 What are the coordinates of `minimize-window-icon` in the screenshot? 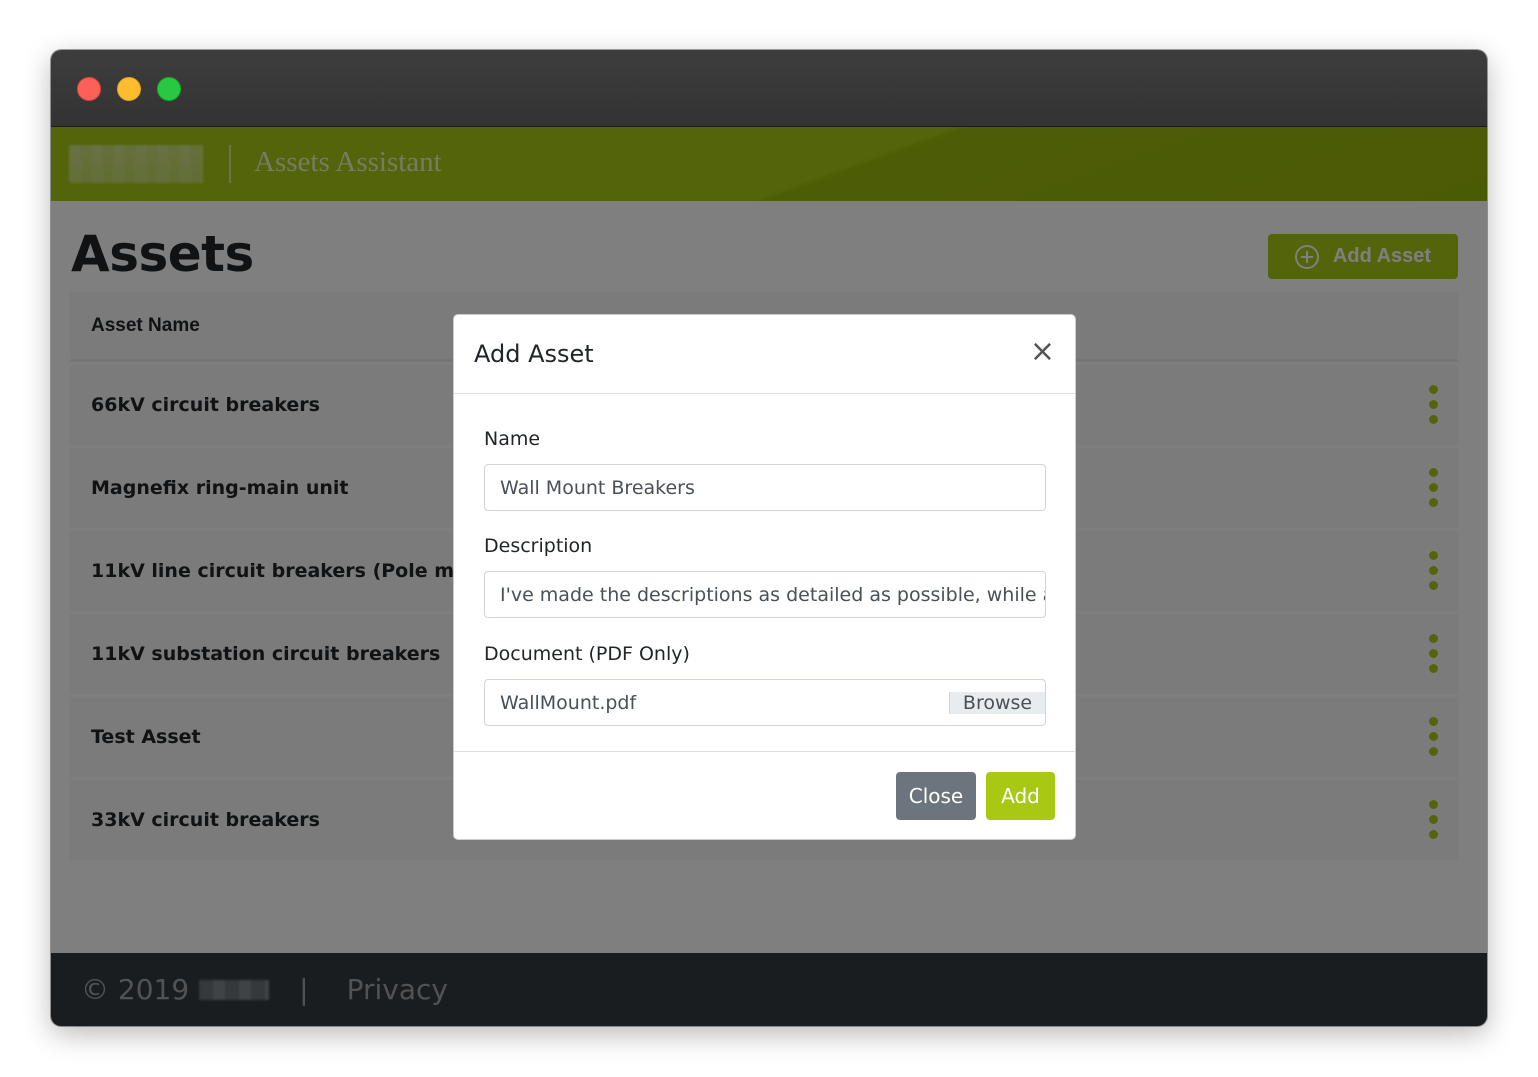 It's located at (129, 89).